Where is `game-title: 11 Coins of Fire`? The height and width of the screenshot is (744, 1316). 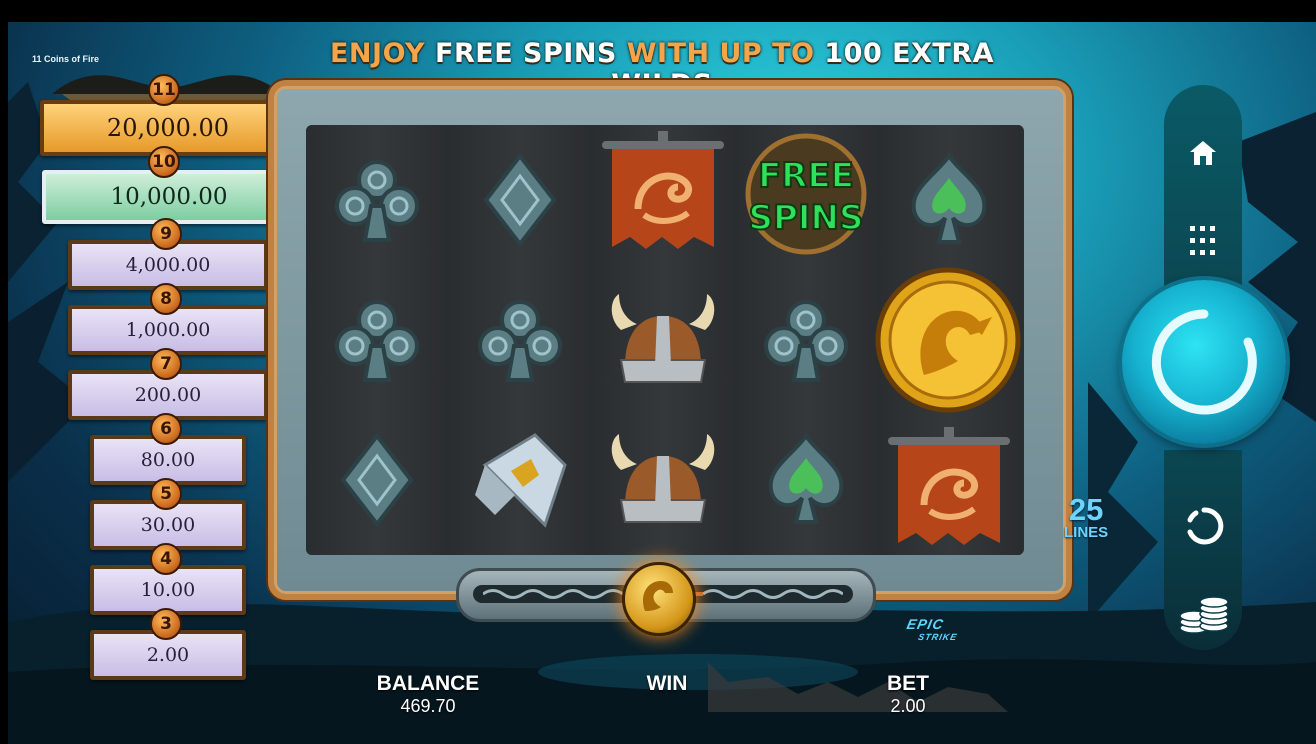 game-title: 11 Coins of Fire is located at coordinates (66, 59).